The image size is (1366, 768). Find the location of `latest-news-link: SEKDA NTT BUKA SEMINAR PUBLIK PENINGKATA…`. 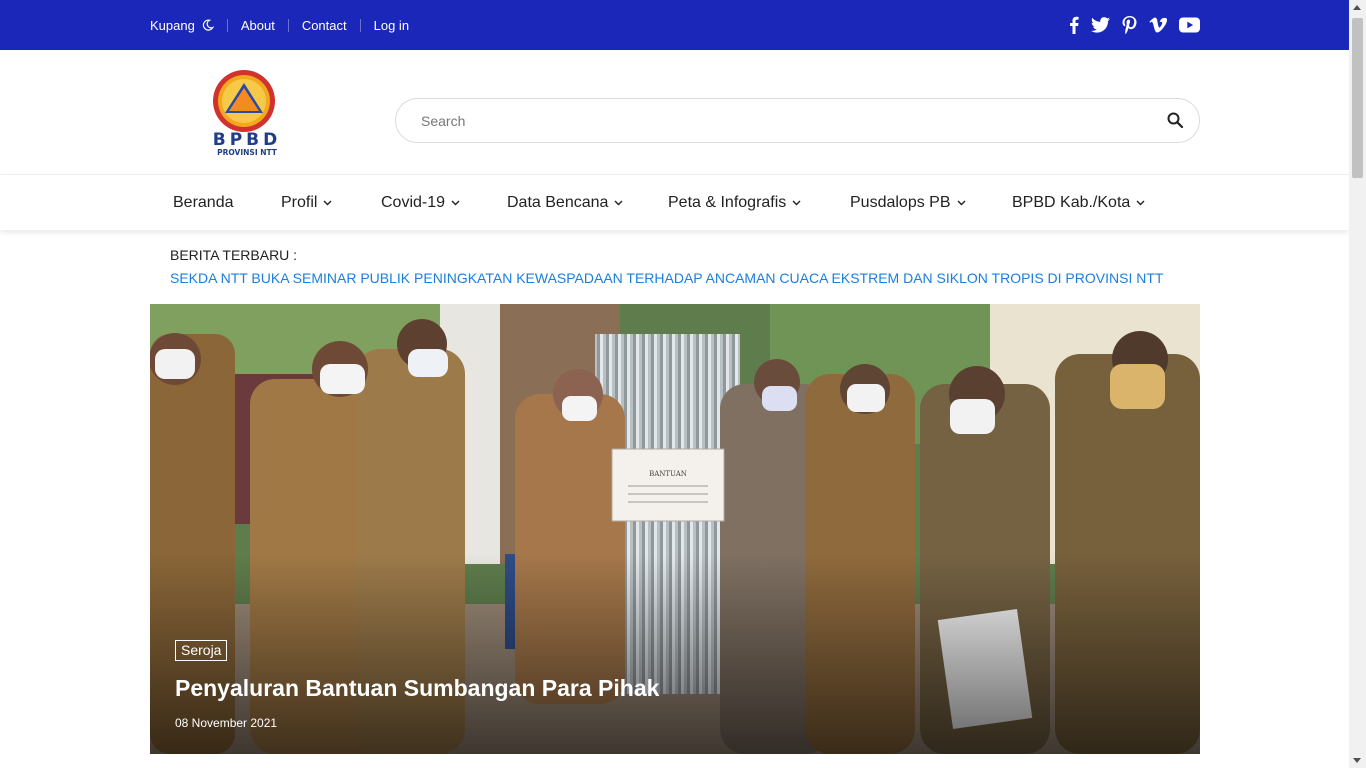

latest-news-link: SEKDA NTT BUKA SEMINAR PUBLIK PENINGKATA… is located at coordinates (666, 278).